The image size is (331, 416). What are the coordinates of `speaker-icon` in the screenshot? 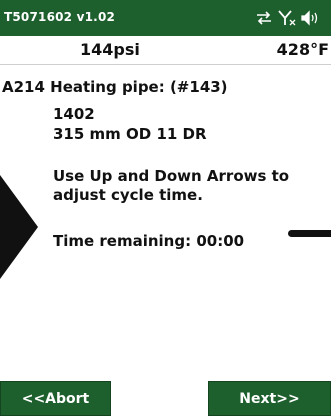 It's located at (309, 18).